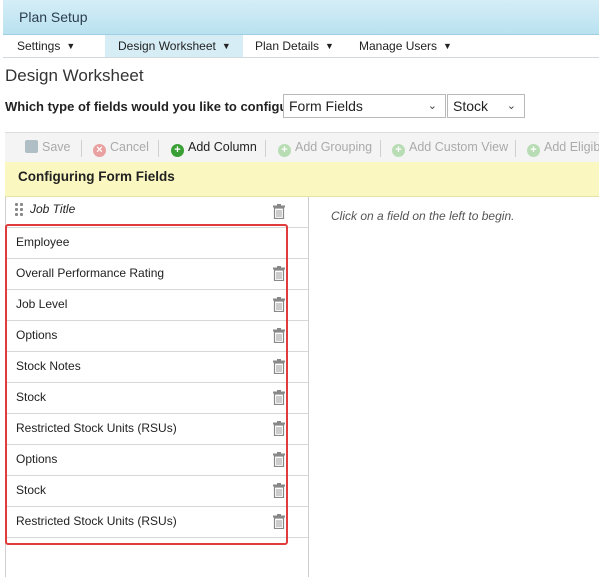 This screenshot has width=599, height=577. Describe the element at coordinates (53, 17) in the screenshot. I see `header-title: Plan Setup` at that location.